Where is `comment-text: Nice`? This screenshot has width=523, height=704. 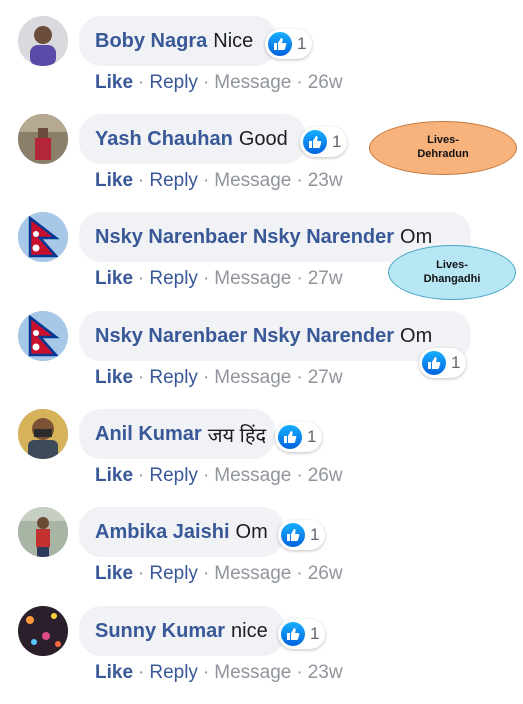
comment-text: Nice is located at coordinates (233, 40).